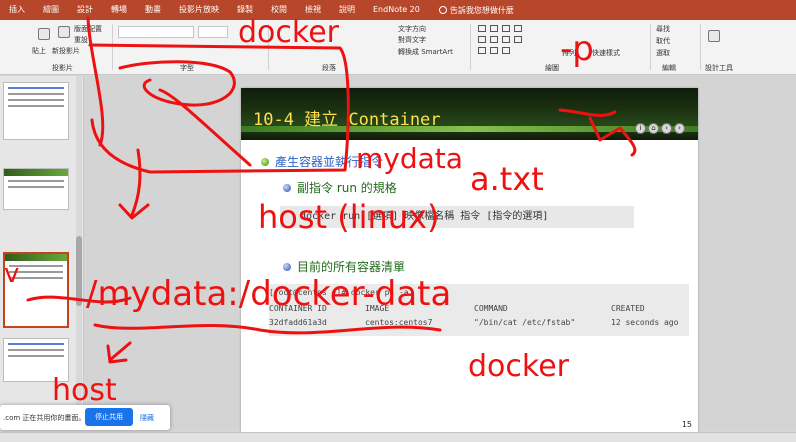 This screenshot has width=796, height=442. I want to click on scrollbar-handle, so click(79, 271).